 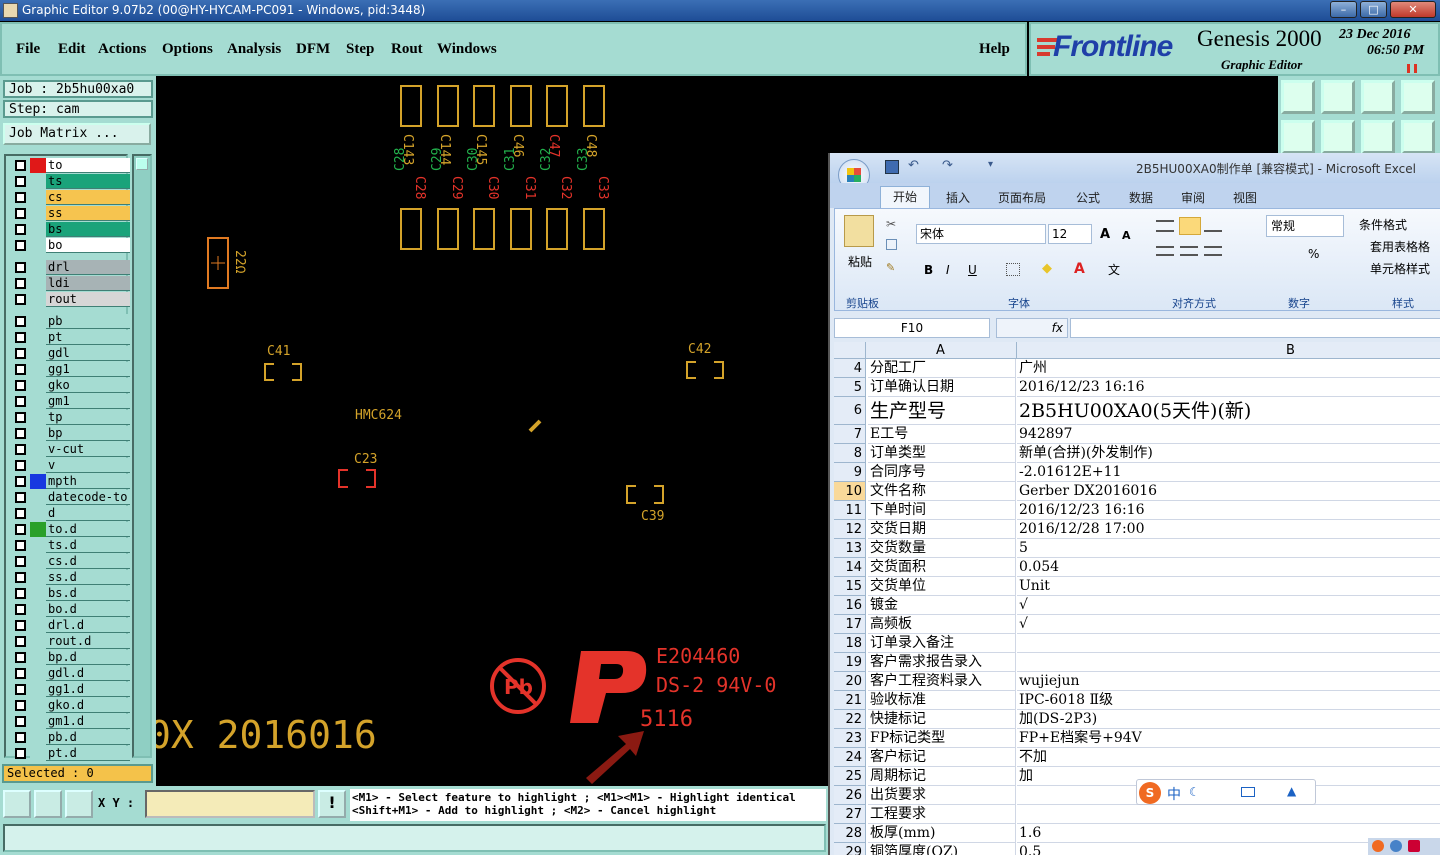 I want to click on fill-color-icon: ◆, so click(x=1047, y=268).